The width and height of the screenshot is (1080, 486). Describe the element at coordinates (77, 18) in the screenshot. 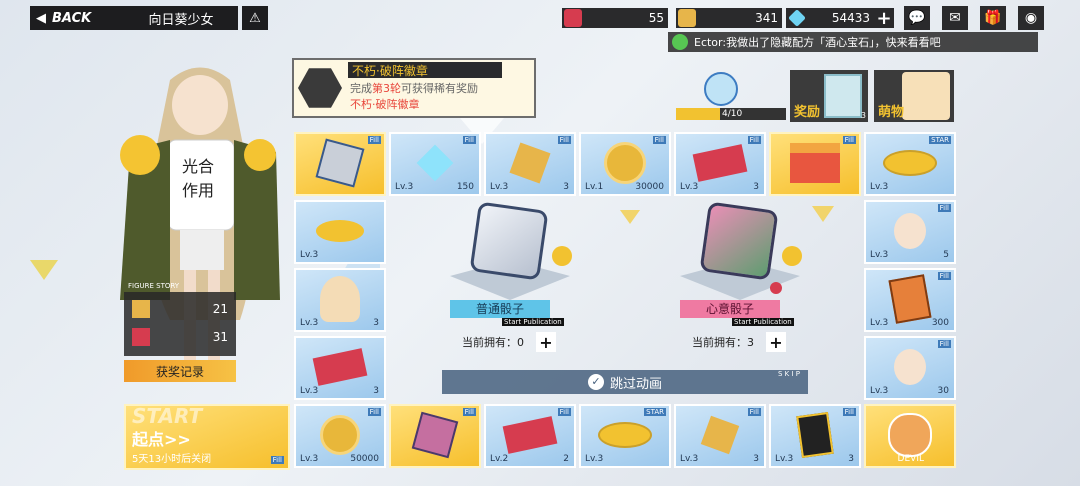

I see `back-button: ◀ BACK` at that location.